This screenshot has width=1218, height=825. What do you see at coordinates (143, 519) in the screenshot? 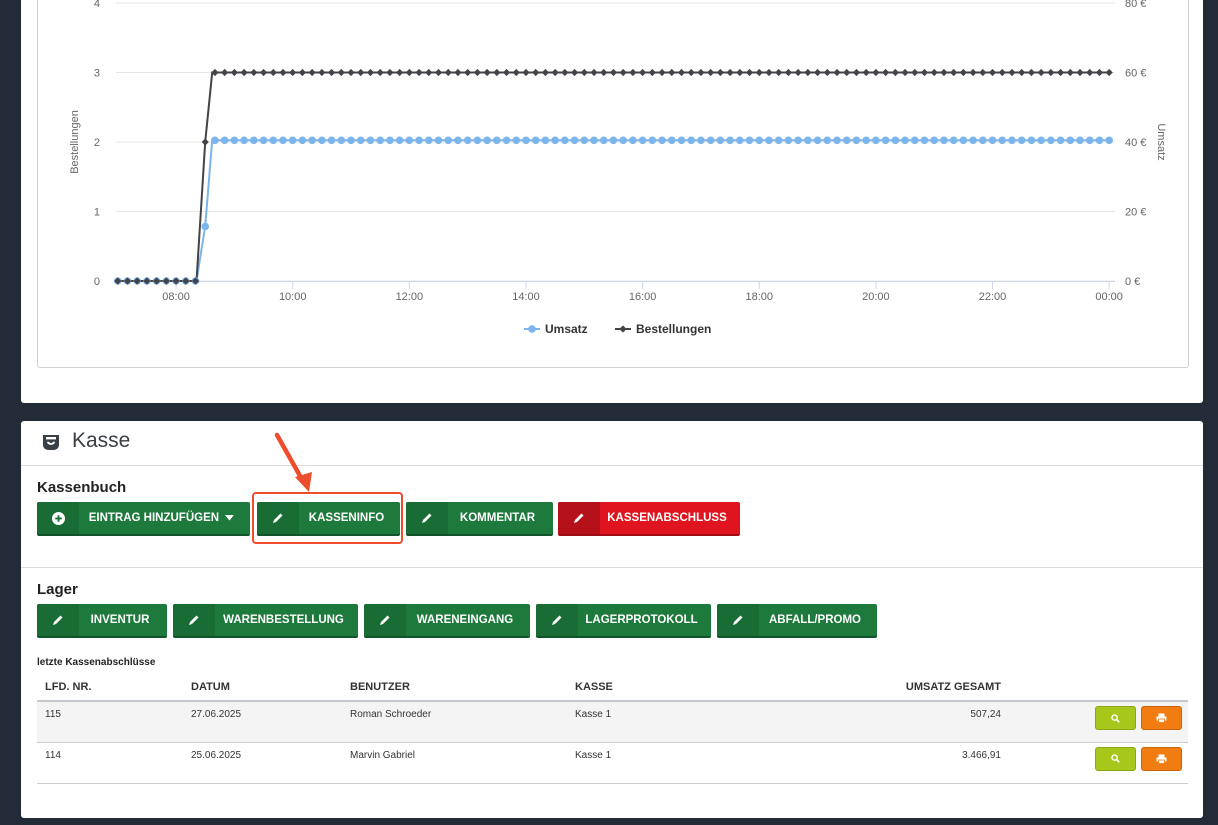
I see `add-entry-button: EINTRAG HINZUFÜGEN` at bounding box center [143, 519].